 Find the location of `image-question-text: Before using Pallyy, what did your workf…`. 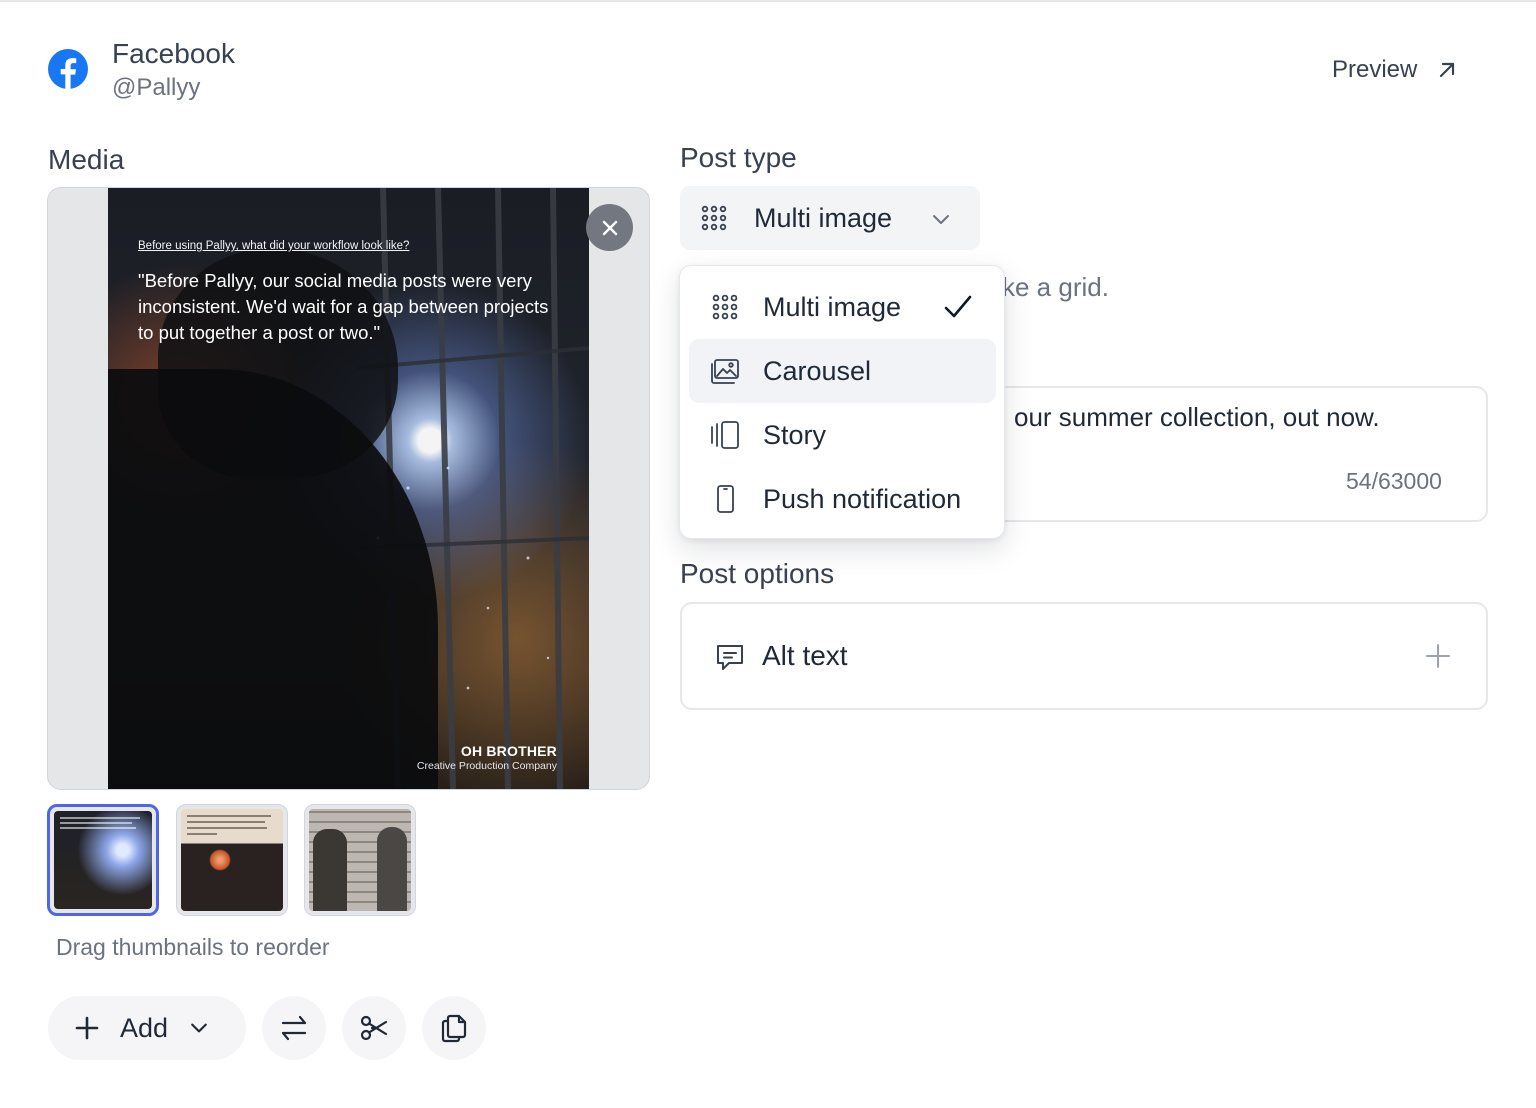

image-question-text: Before using Pallyy, what did your workf… is located at coordinates (274, 246).